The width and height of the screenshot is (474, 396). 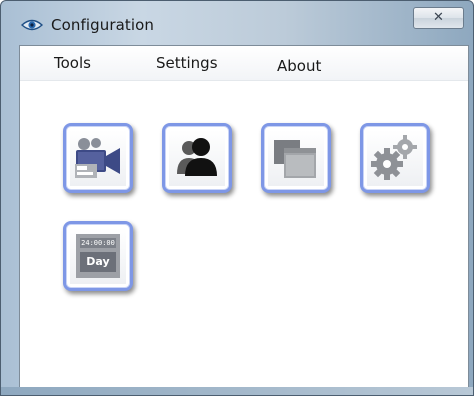 I want to click on close-button: ✕, so click(x=438, y=18).